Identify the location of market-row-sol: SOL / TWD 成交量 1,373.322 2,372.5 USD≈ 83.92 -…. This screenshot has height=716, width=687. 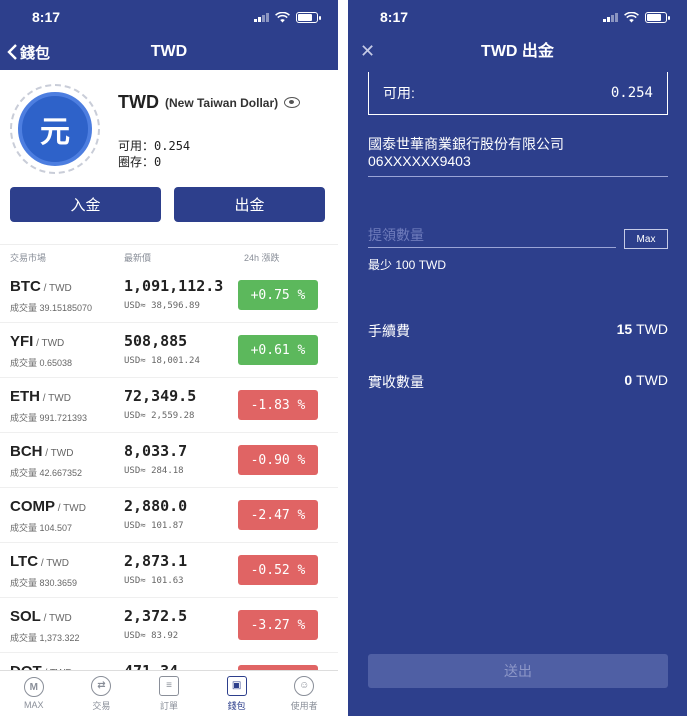
(169, 625).